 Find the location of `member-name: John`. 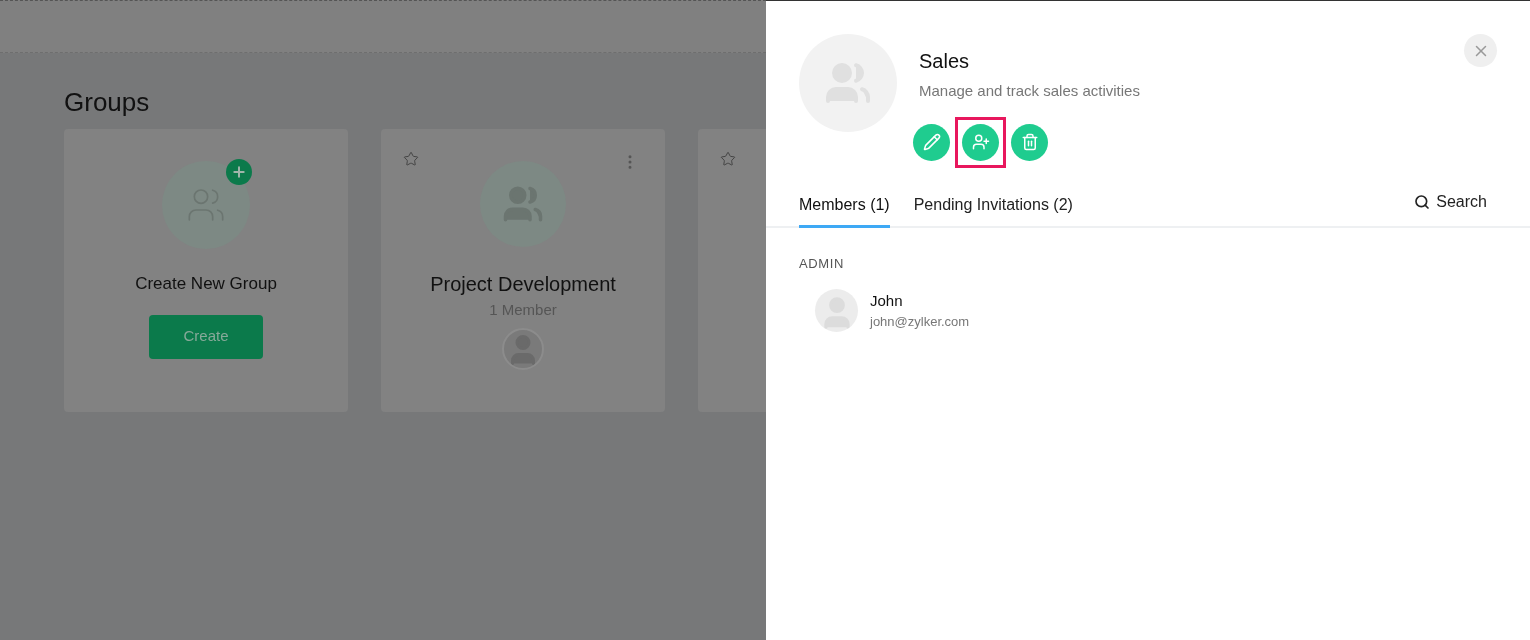

member-name: John is located at coordinates (887, 300).